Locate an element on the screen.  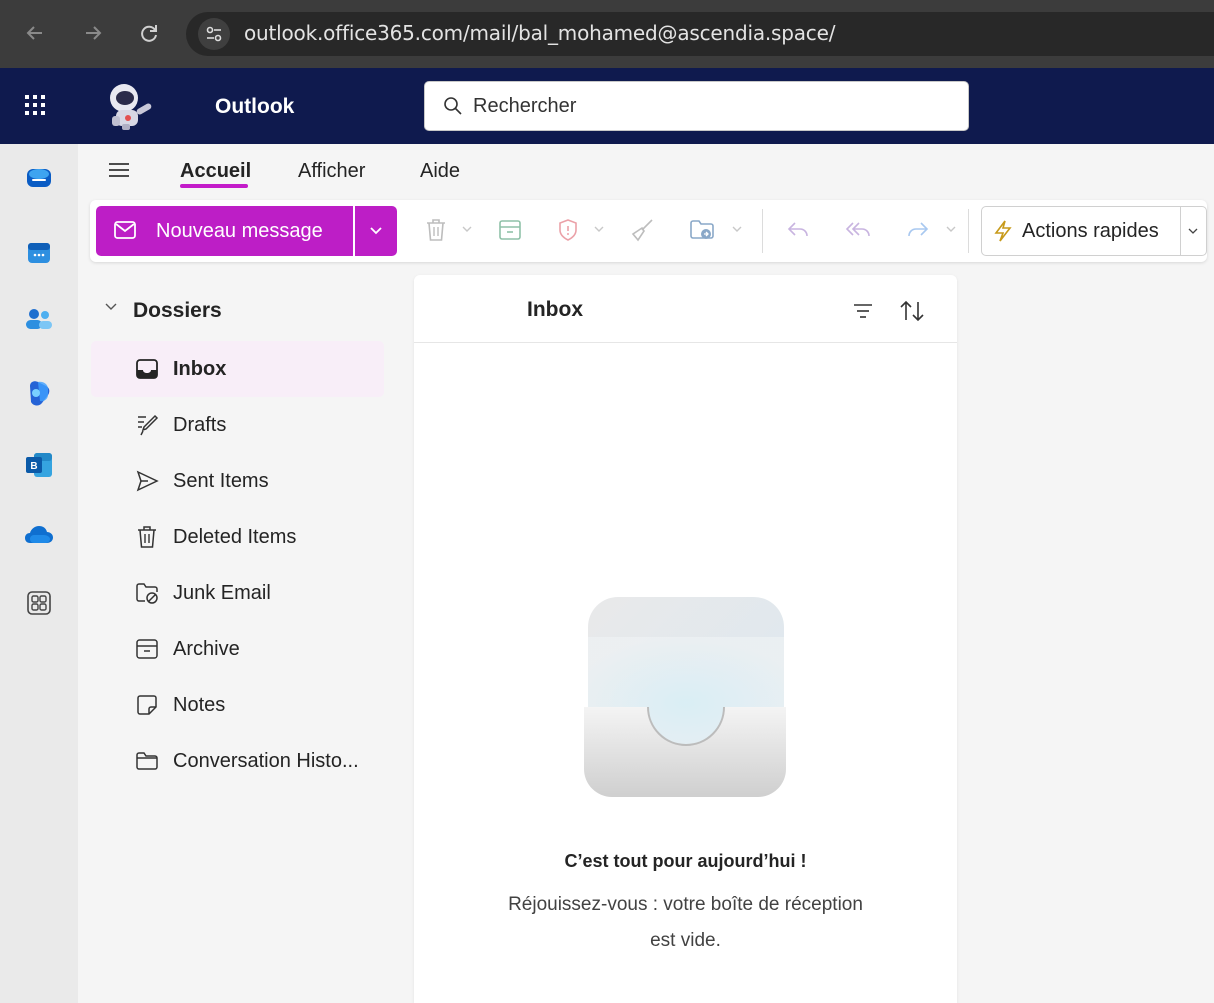
filter-icon is located at coordinates (863, 311).